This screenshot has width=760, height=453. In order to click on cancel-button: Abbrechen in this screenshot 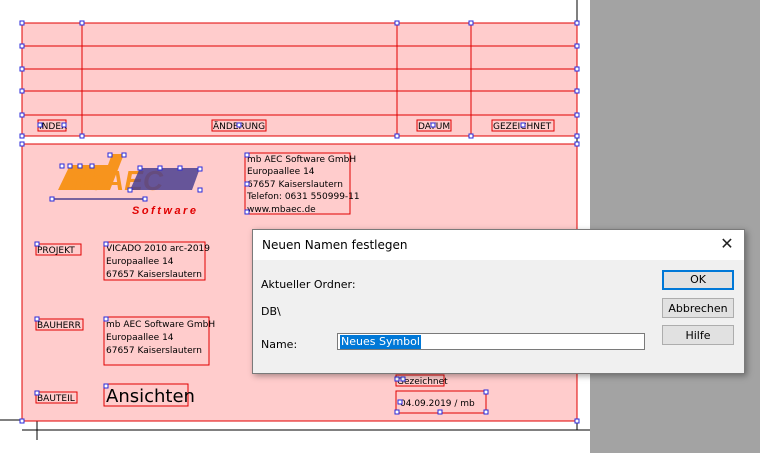, I will do `click(698, 308)`.